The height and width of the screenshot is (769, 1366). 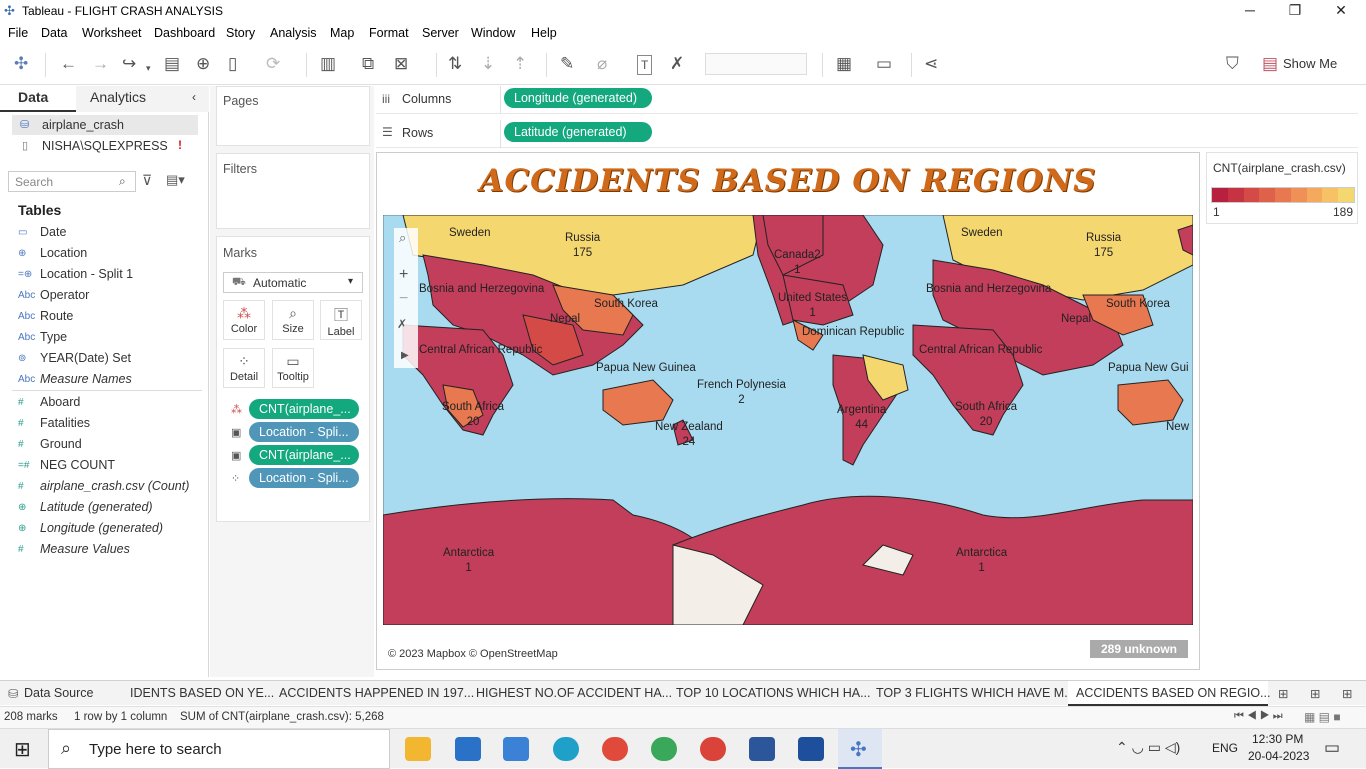 I want to click on field-operator: Abc Operator, so click(x=53, y=295).